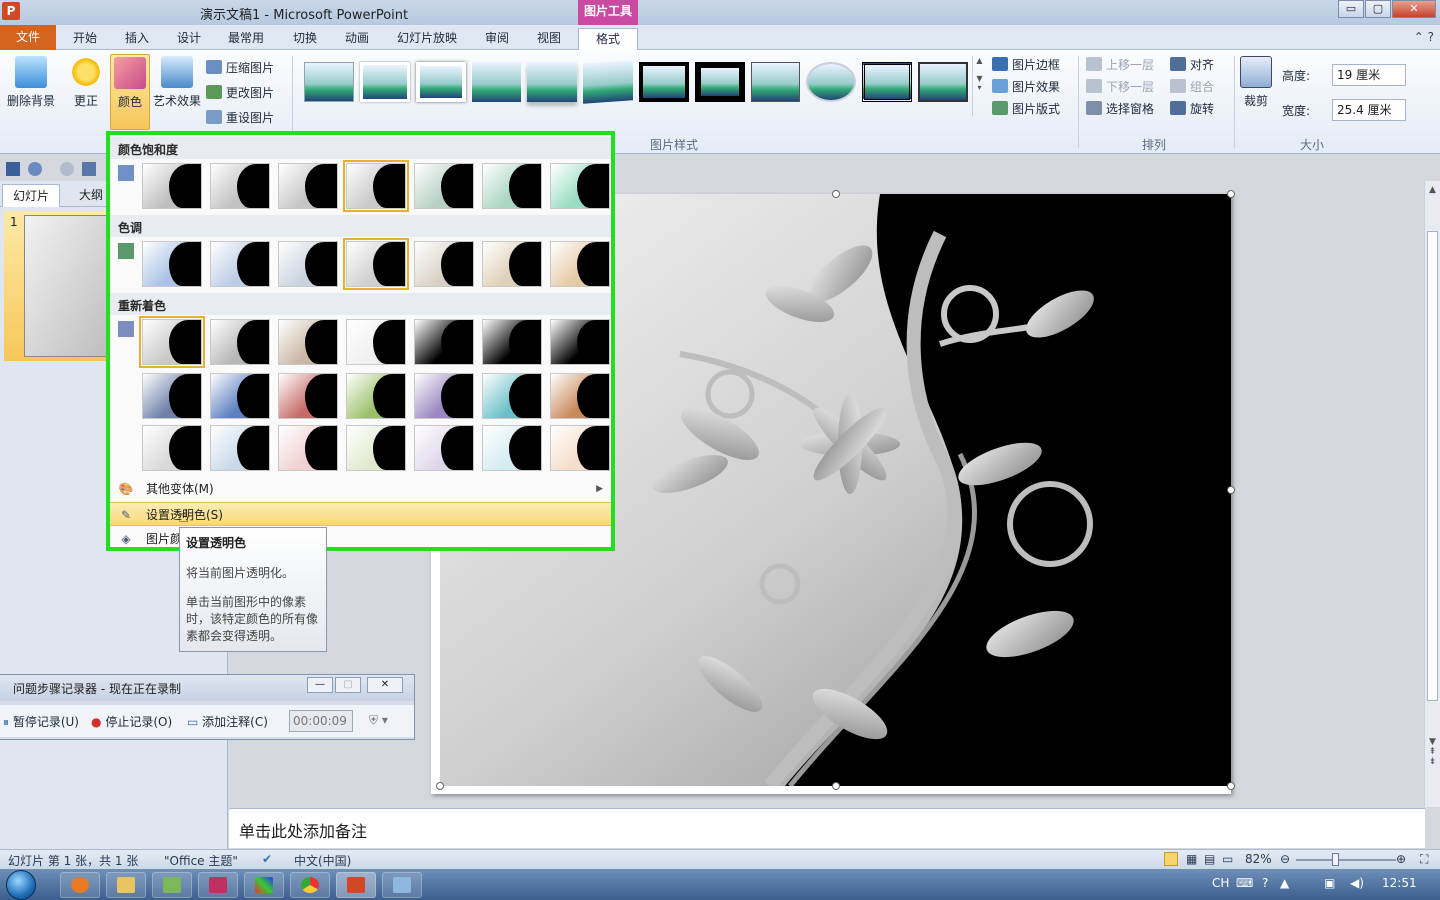  What do you see at coordinates (131, 721) in the screenshot?
I see `stop-record-button: ● 停止记录(O)` at bounding box center [131, 721].